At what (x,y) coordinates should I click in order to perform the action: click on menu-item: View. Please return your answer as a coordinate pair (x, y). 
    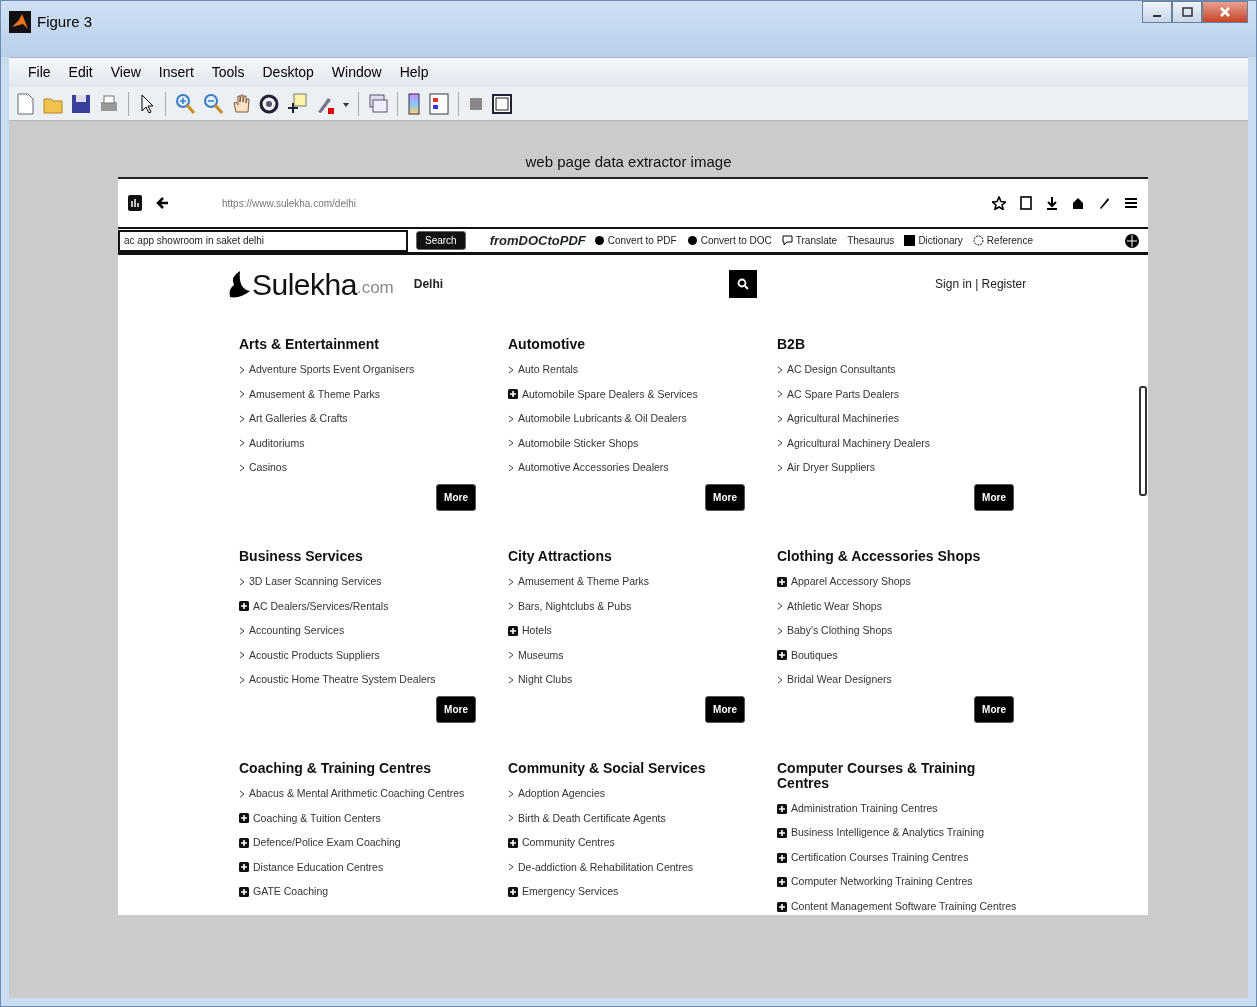
    Looking at the image, I should click on (125, 72).